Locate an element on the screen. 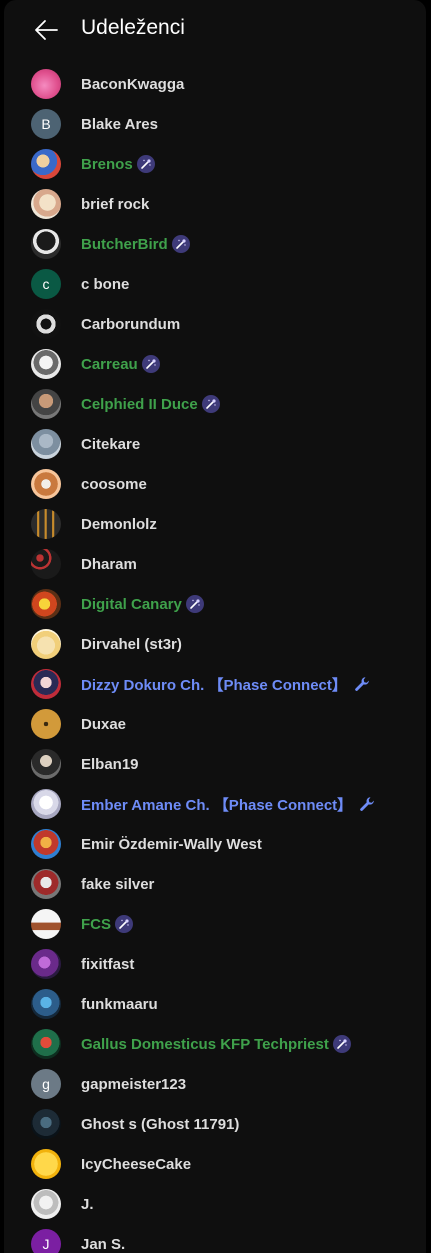 Image resolution: width=431 pixels, height=1253 pixels. participant-row: IcyCheeseCake is located at coordinates (215, 1164).